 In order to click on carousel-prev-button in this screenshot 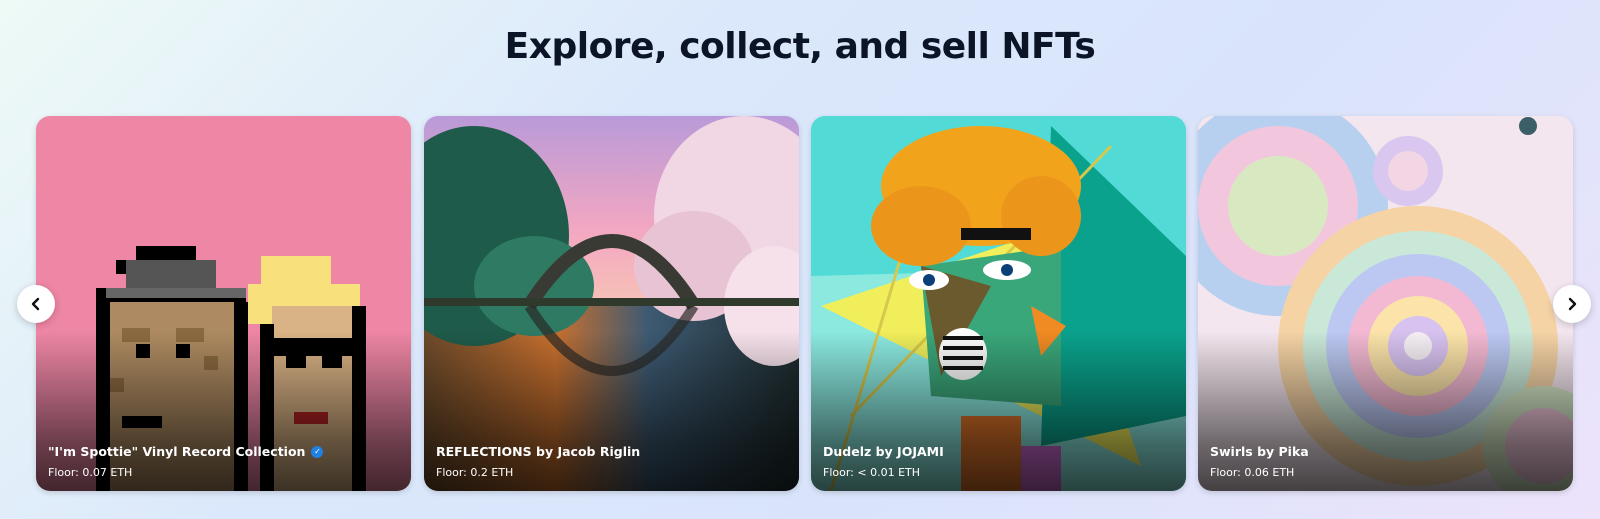, I will do `click(36, 304)`.